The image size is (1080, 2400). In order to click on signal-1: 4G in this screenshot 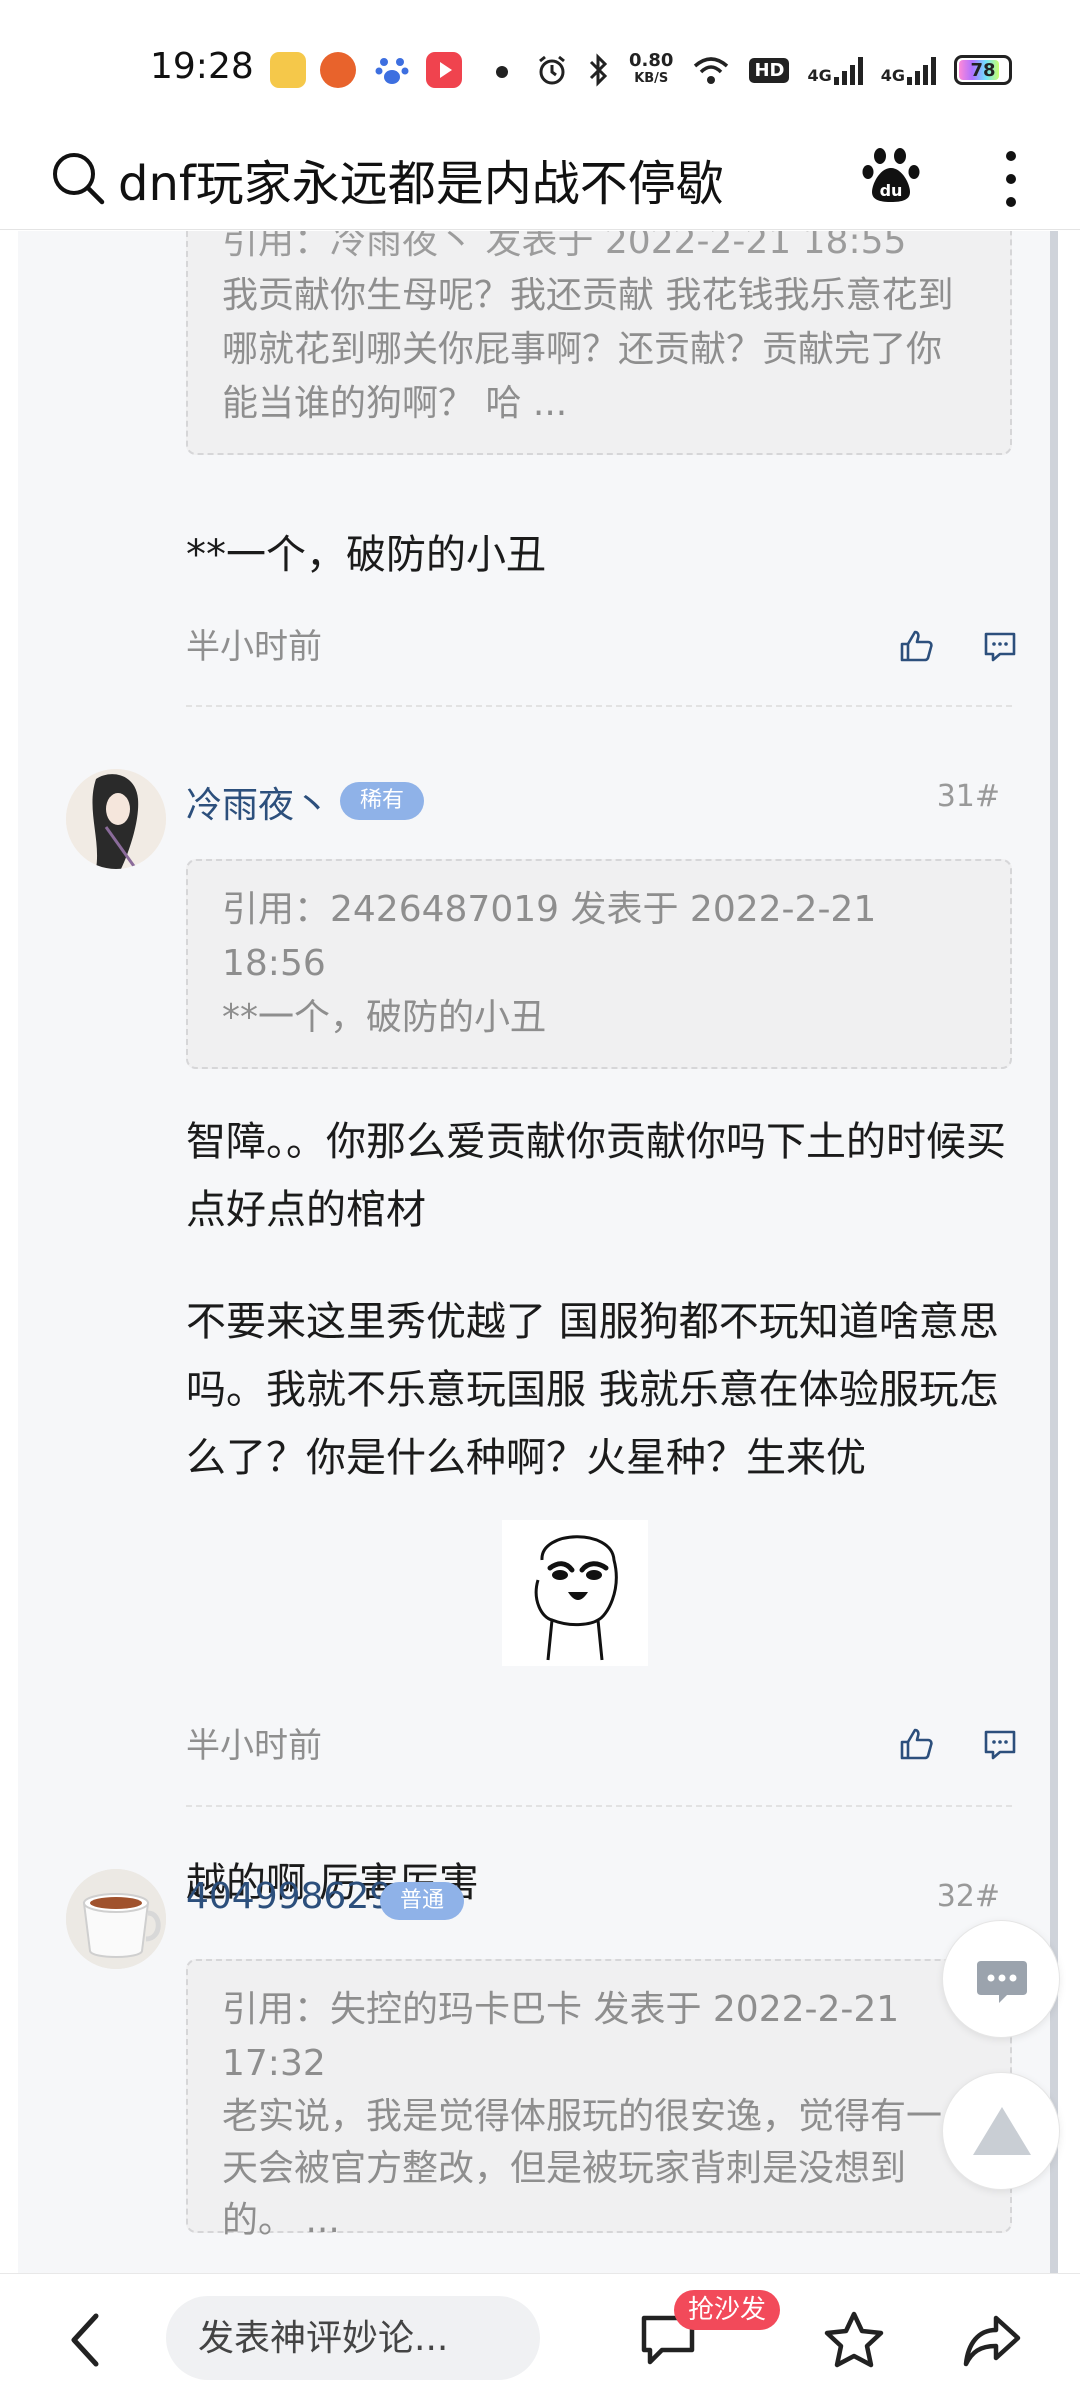, I will do `click(835, 70)`.